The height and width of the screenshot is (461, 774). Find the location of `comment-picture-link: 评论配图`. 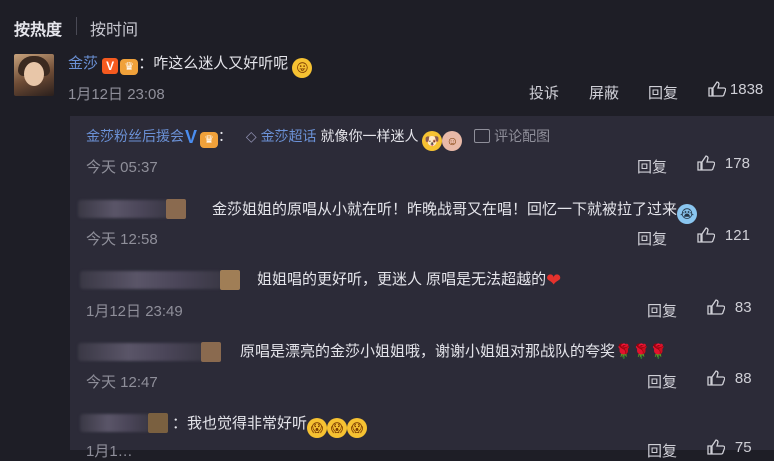

comment-picture-link: 评论配图 is located at coordinates (522, 136).